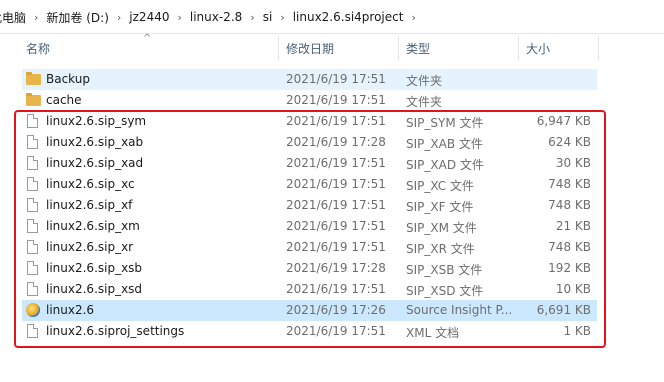 This screenshot has height=382, width=664. What do you see at coordinates (441, 228) in the screenshot?
I see `file-type: SIP_XM 文件` at bounding box center [441, 228].